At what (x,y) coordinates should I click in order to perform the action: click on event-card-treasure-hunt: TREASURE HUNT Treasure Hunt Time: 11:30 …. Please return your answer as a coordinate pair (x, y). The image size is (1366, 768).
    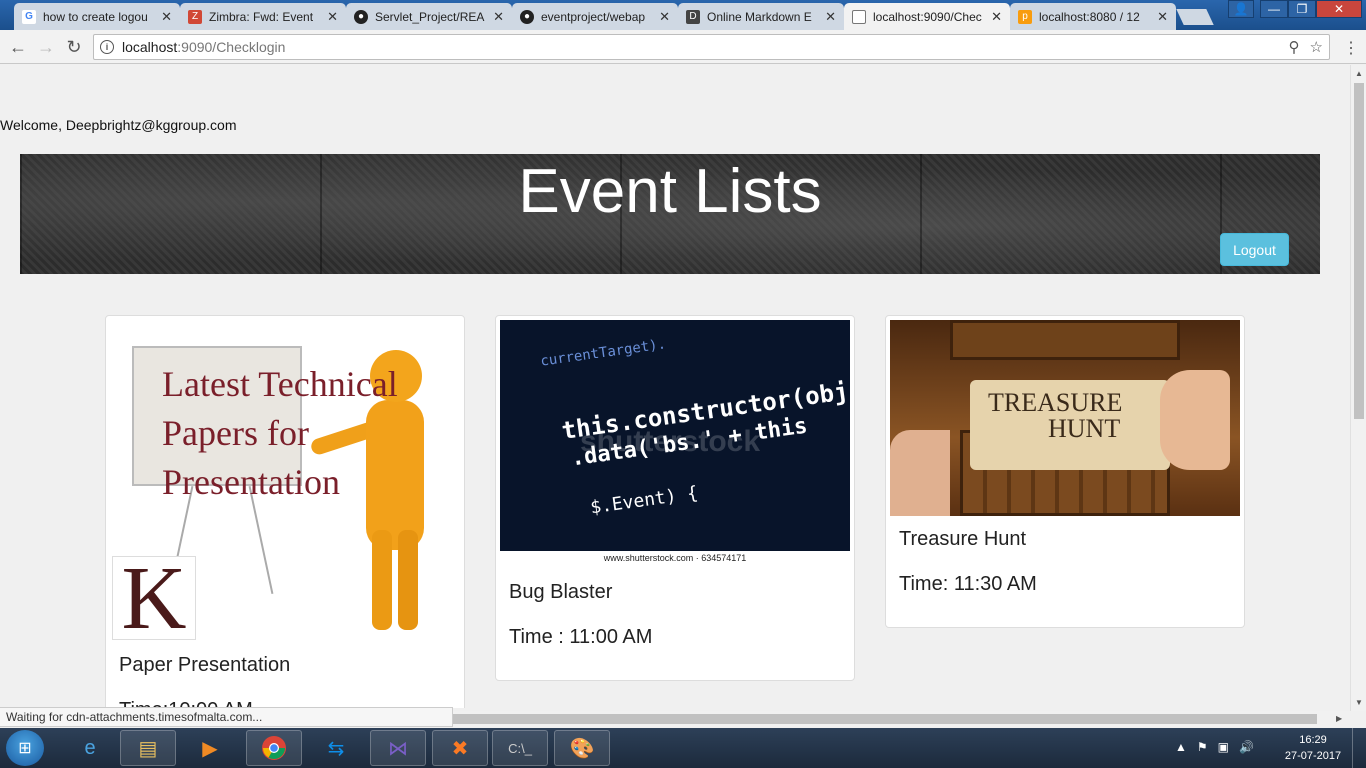
    Looking at the image, I should click on (1065, 471).